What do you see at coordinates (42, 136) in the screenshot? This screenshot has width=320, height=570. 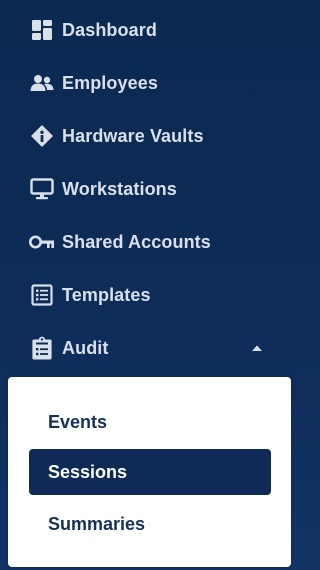 I see `hardware-vault-icon` at bounding box center [42, 136].